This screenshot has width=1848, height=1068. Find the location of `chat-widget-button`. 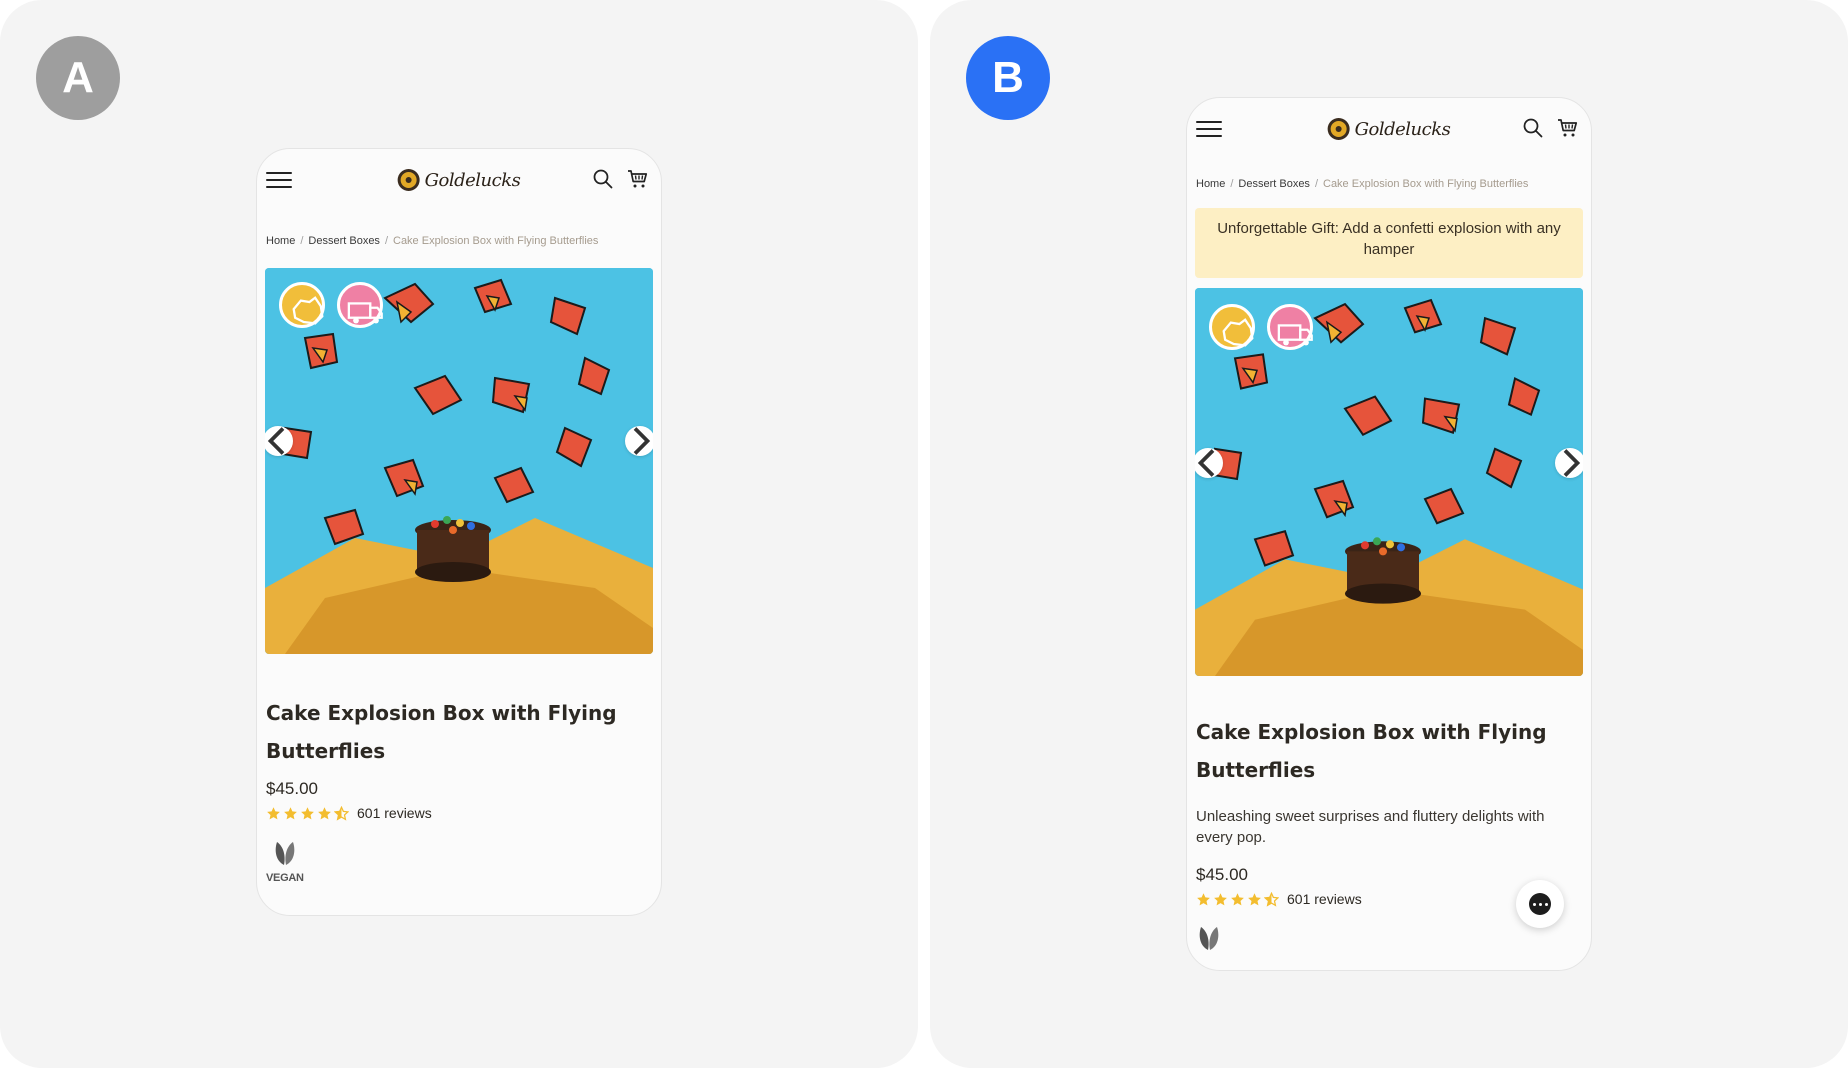

chat-widget-button is located at coordinates (1540, 904).